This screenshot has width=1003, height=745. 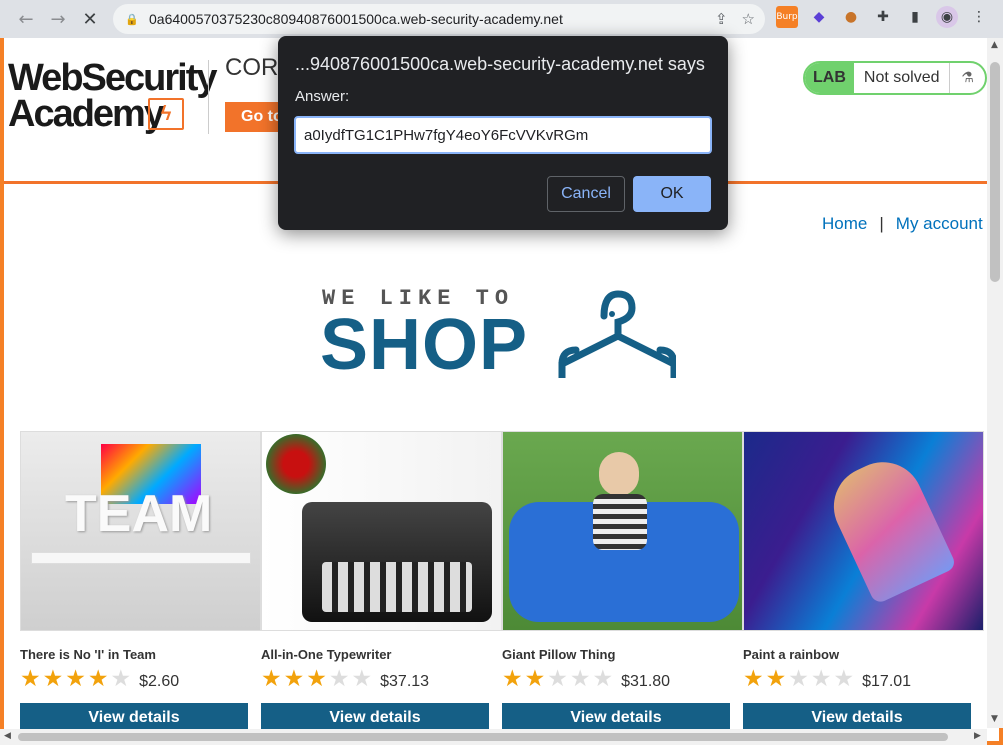 I want to click on lab-status-widget: LAB Not solved ⚗, so click(x=895, y=78).